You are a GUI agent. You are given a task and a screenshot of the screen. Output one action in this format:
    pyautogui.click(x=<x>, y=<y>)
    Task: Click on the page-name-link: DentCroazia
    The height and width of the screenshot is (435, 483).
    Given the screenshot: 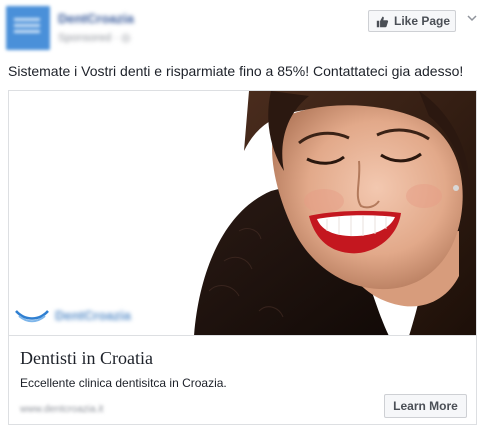 What is the action you would take?
    pyautogui.click(x=96, y=18)
    